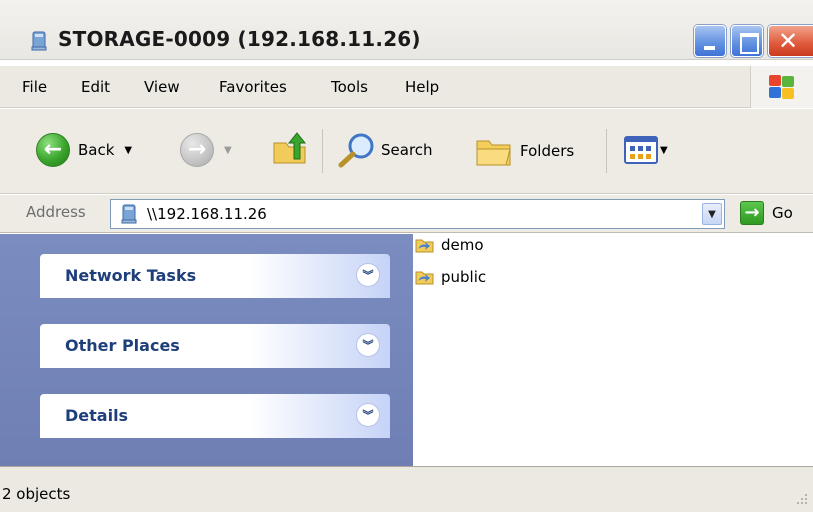 This screenshot has height=512, width=813. Describe the element at coordinates (197, 150) in the screenshot. I see `forward-arrow-icon: →` at that location.